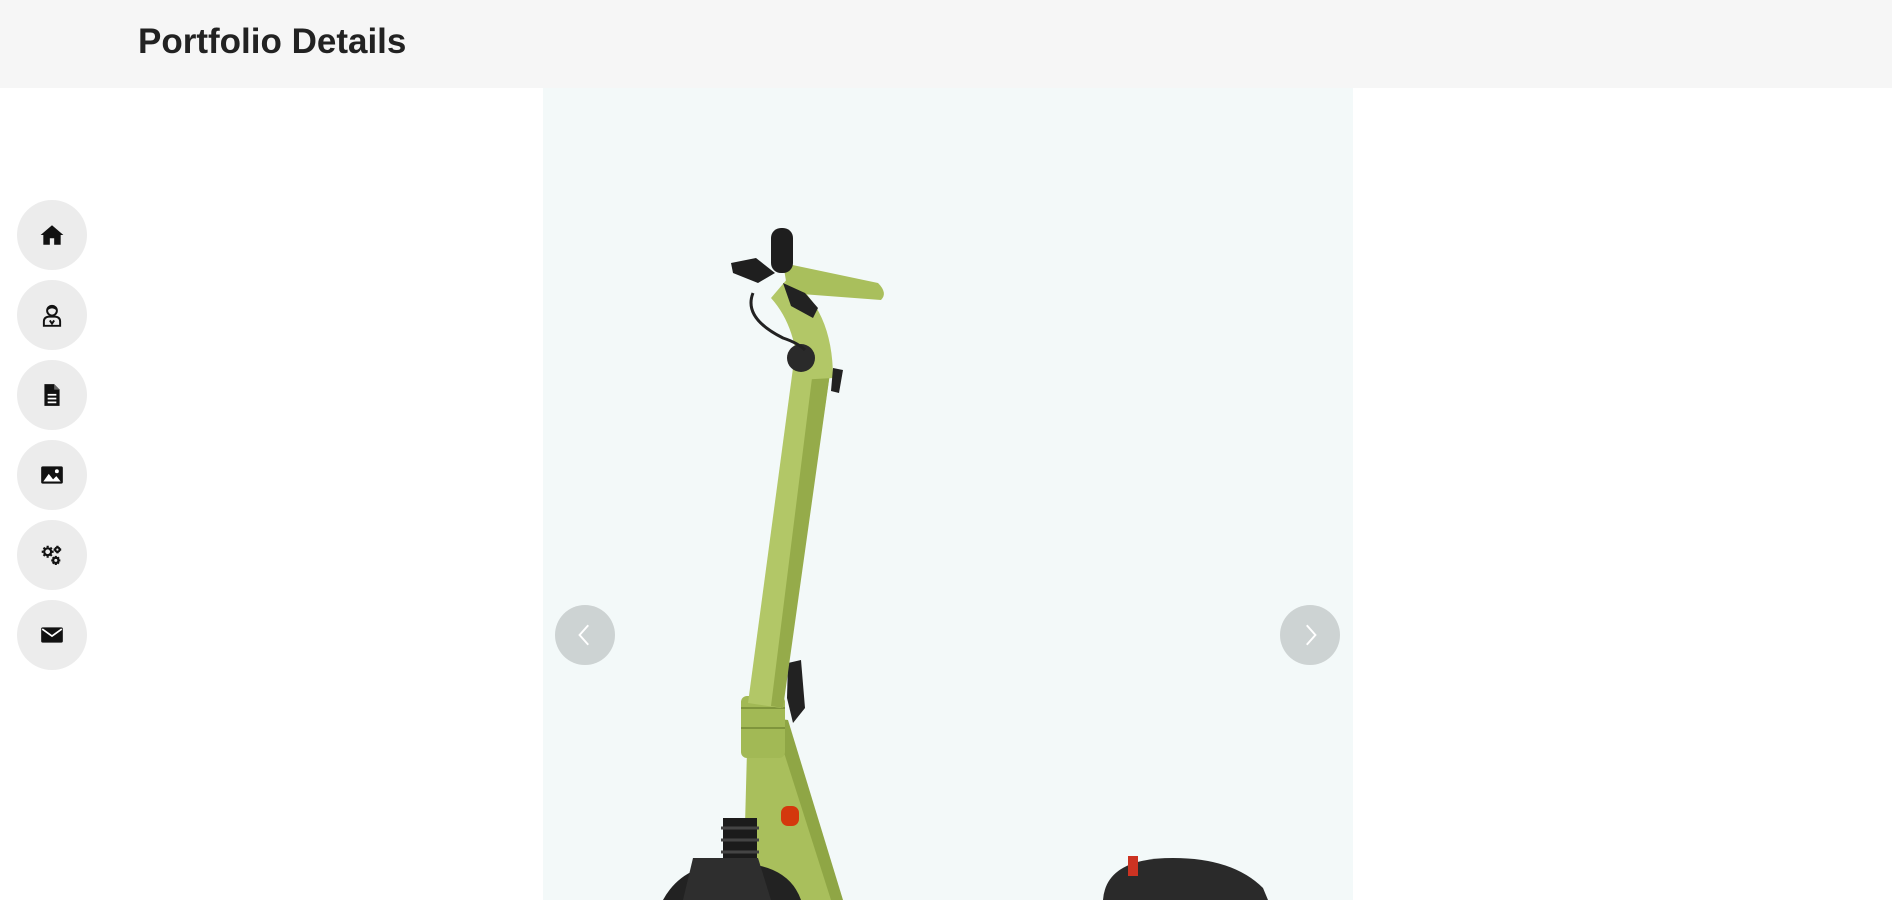 This screenshot has height=900, width=1892. I want to click on nav-contact-button, so click(52, 635).